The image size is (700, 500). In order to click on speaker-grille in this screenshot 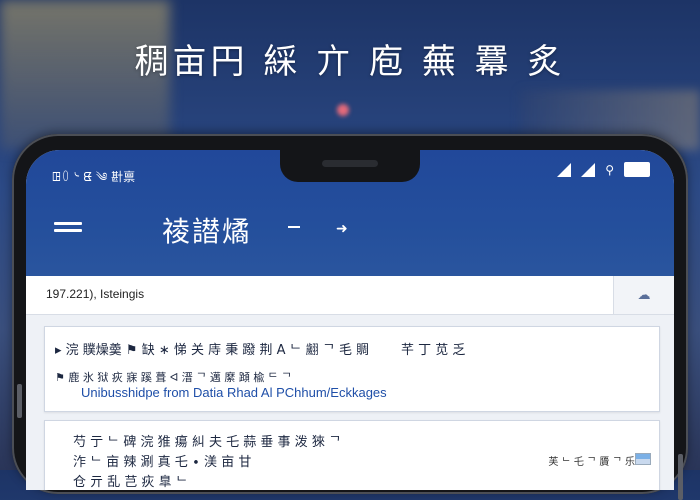, I will do `click(350, 163)`.